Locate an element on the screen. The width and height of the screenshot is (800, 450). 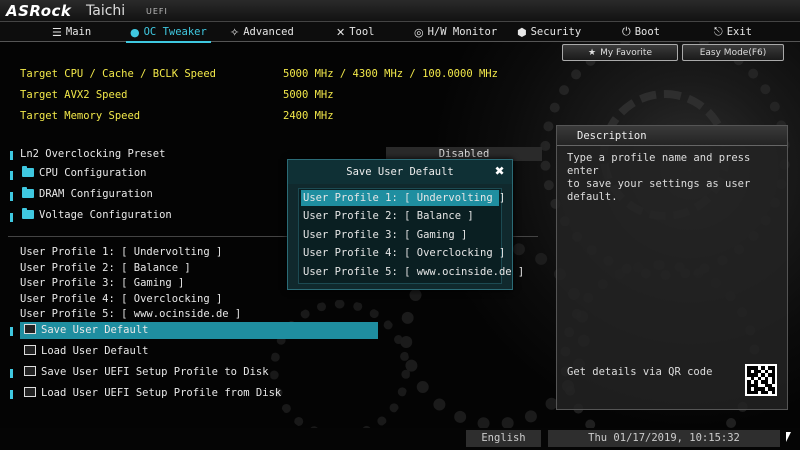
star-icon: ✧ is located at coordinates (235, 32).